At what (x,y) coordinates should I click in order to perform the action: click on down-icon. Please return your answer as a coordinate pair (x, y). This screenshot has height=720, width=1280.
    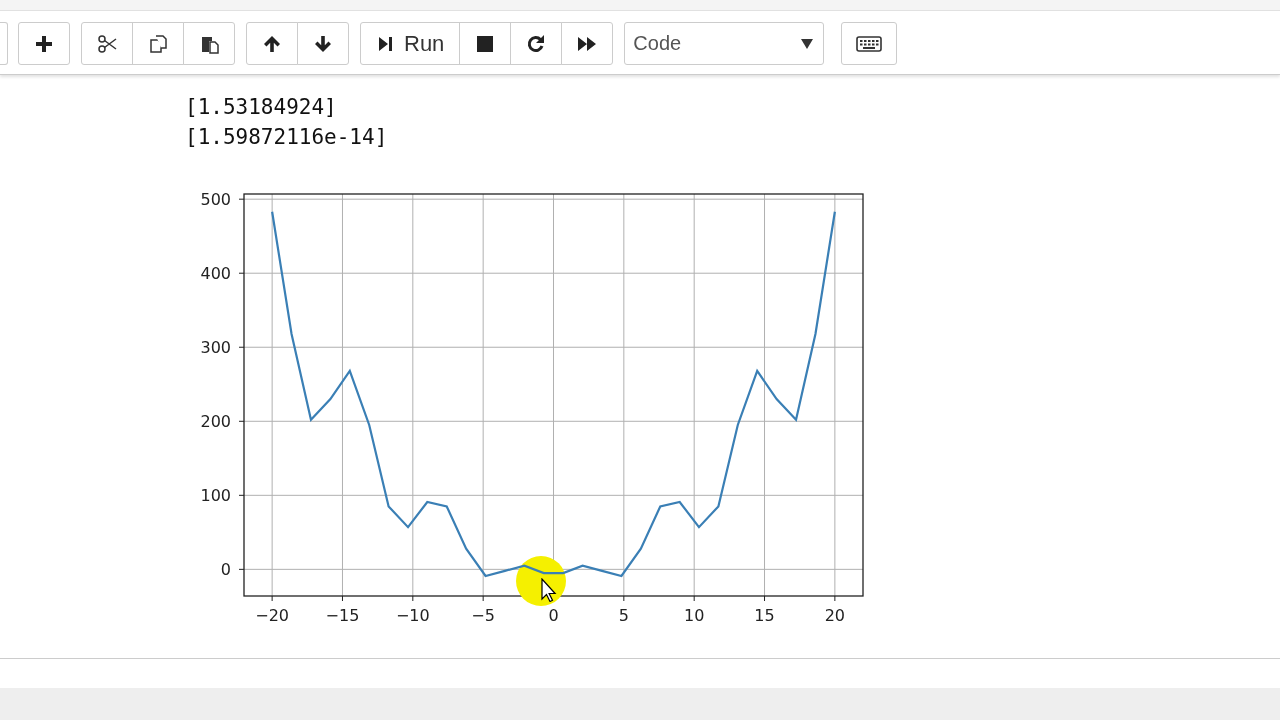
    Looking at the image, I should click on (323, 43).